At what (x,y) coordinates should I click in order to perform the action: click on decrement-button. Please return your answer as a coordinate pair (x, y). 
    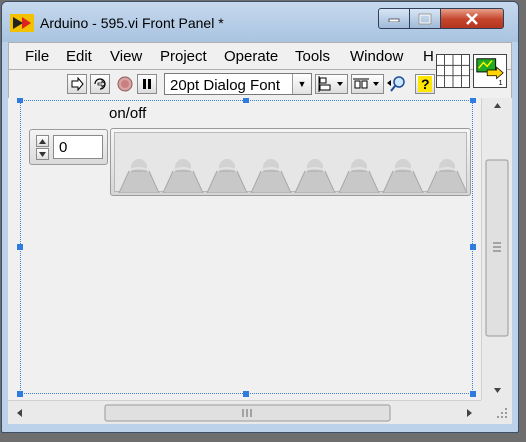
    Looking at the image, I should click on (42, 154).